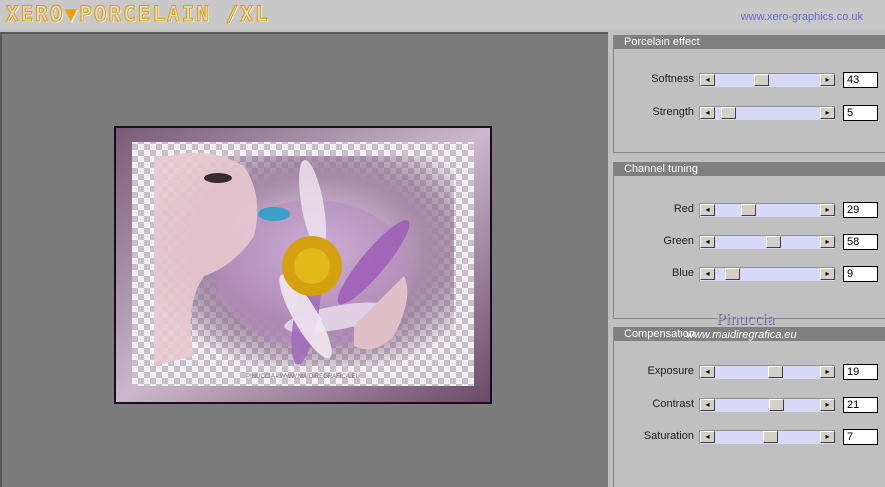 Image resolution: width=885 pixels, height=487 pixels. Describe the element at coordinates (860, 242) in the screenshot. I see `green-value-field: 58` at that location.